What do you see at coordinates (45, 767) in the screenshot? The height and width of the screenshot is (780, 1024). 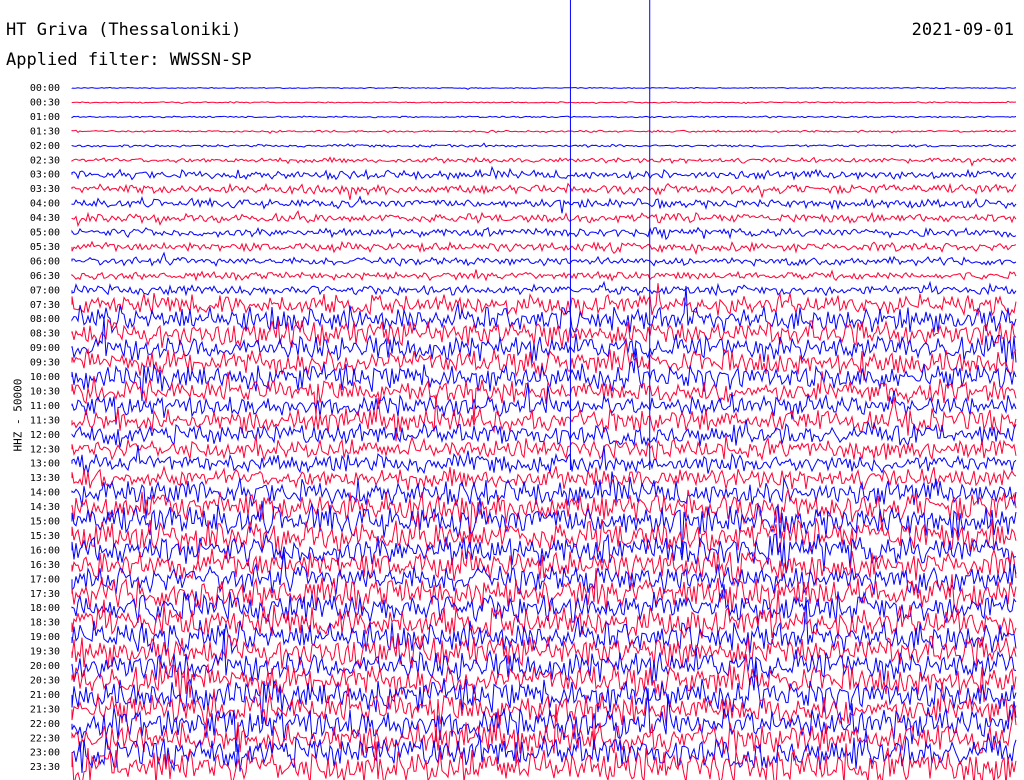 I see `time-tick-label: 23:30` at bounding box center [45, 767].